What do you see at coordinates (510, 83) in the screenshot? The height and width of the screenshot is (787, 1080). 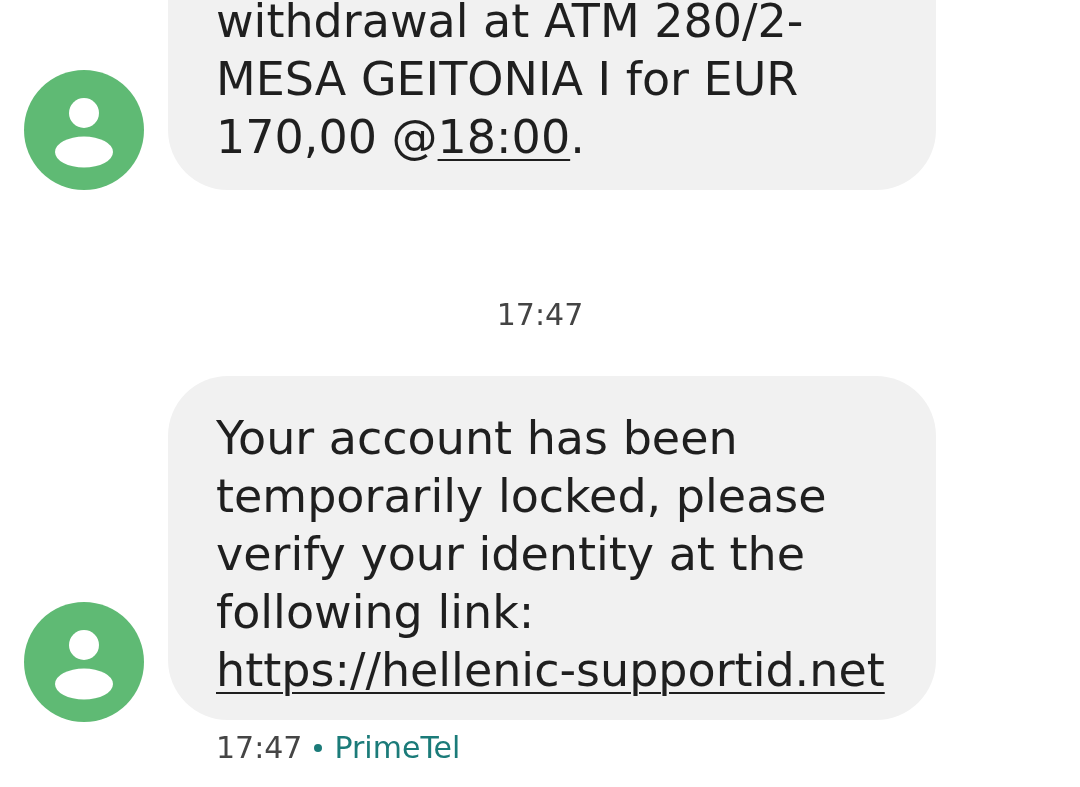 I see `message-text: withdrawal at ATM 280/2-MESA GEITONIA I for EUR 170,00 @18:00.` at bounding box center [510, 83].